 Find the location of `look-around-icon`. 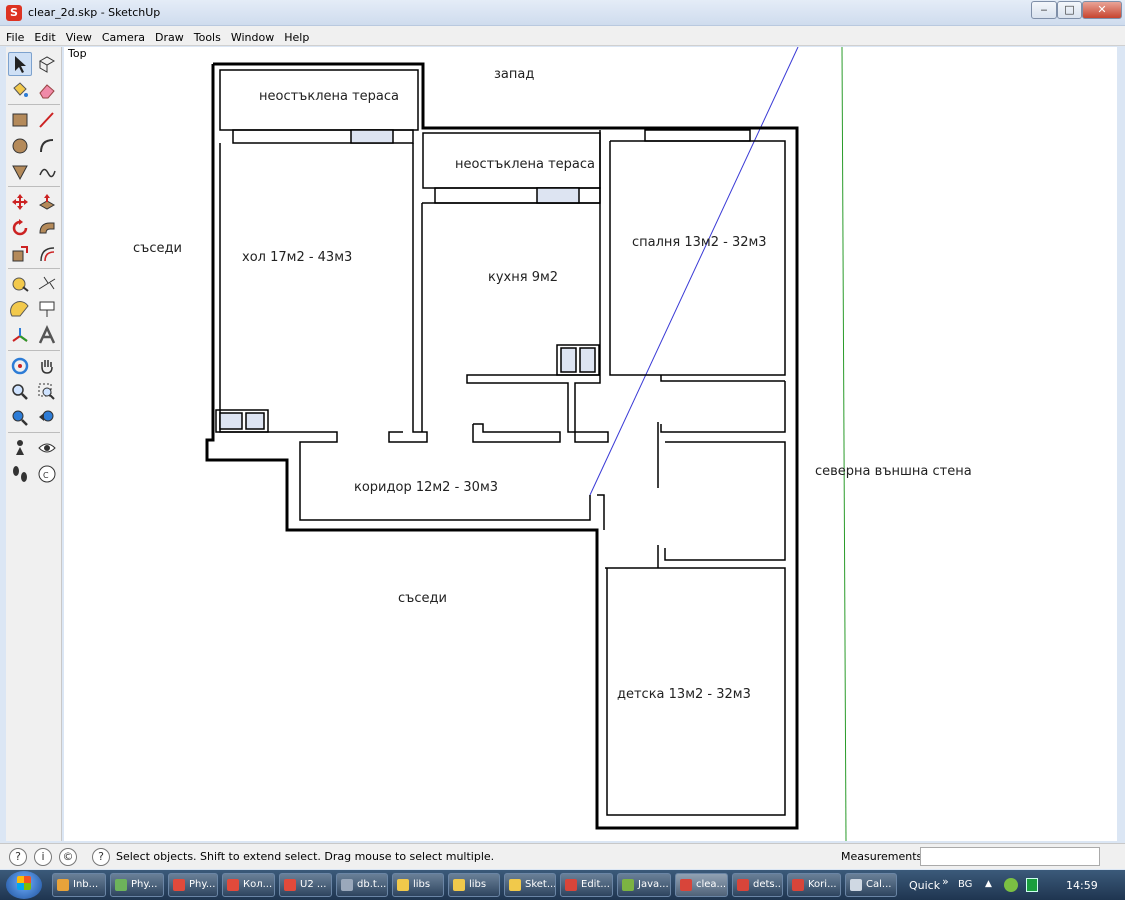

look-around-icon is located at coordinates (47, 448).